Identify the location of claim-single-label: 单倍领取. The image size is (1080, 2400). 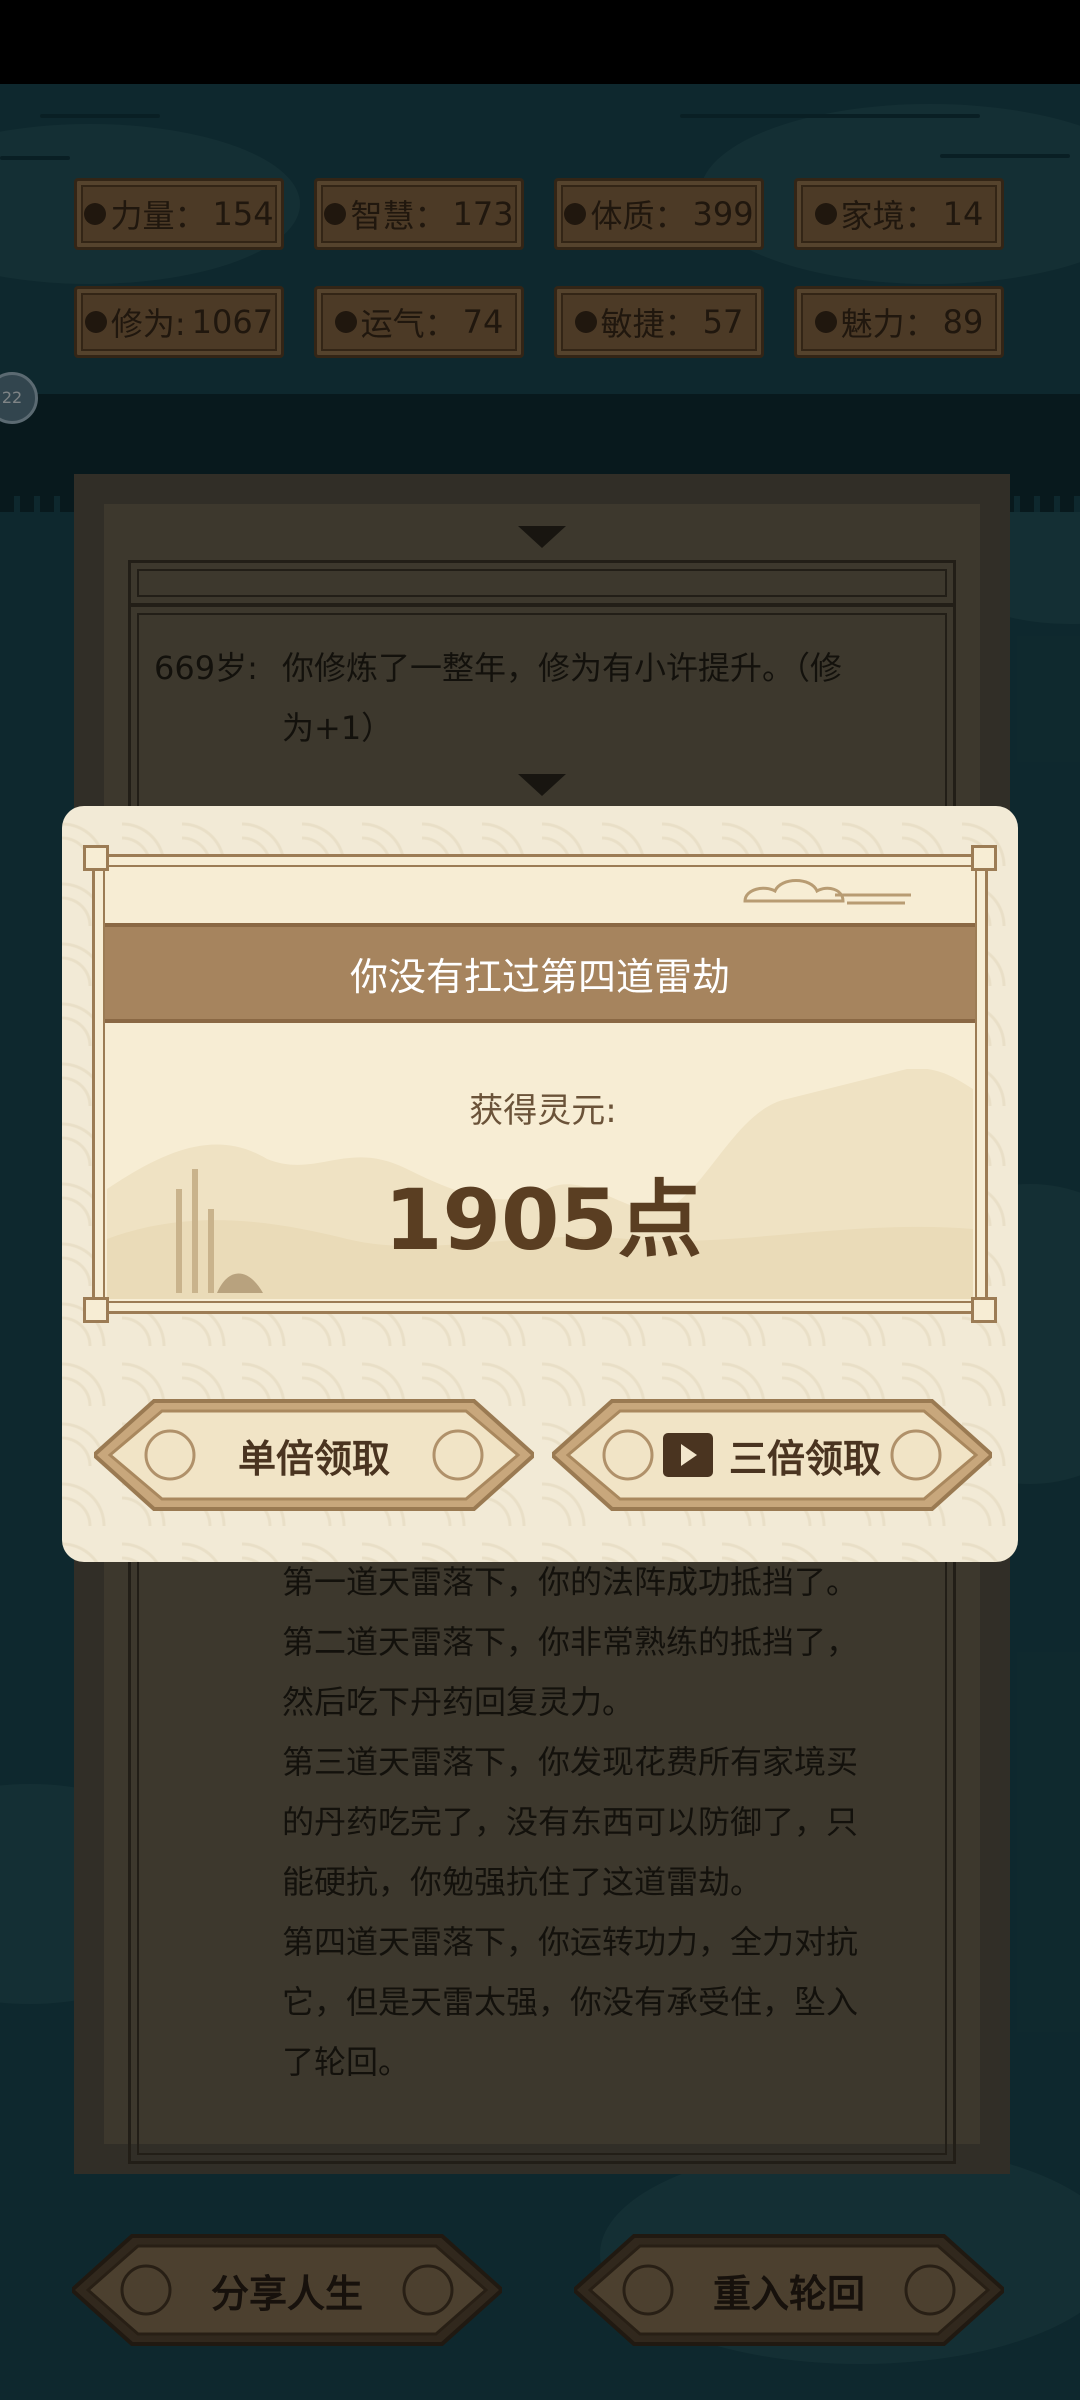
(313, 1458).